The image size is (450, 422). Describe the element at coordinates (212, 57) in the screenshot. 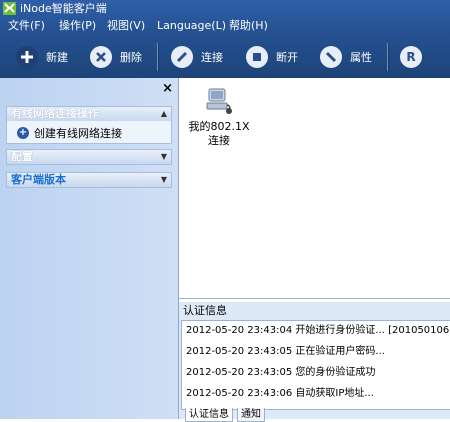

I see `connect-button-label: 连接` at that location.